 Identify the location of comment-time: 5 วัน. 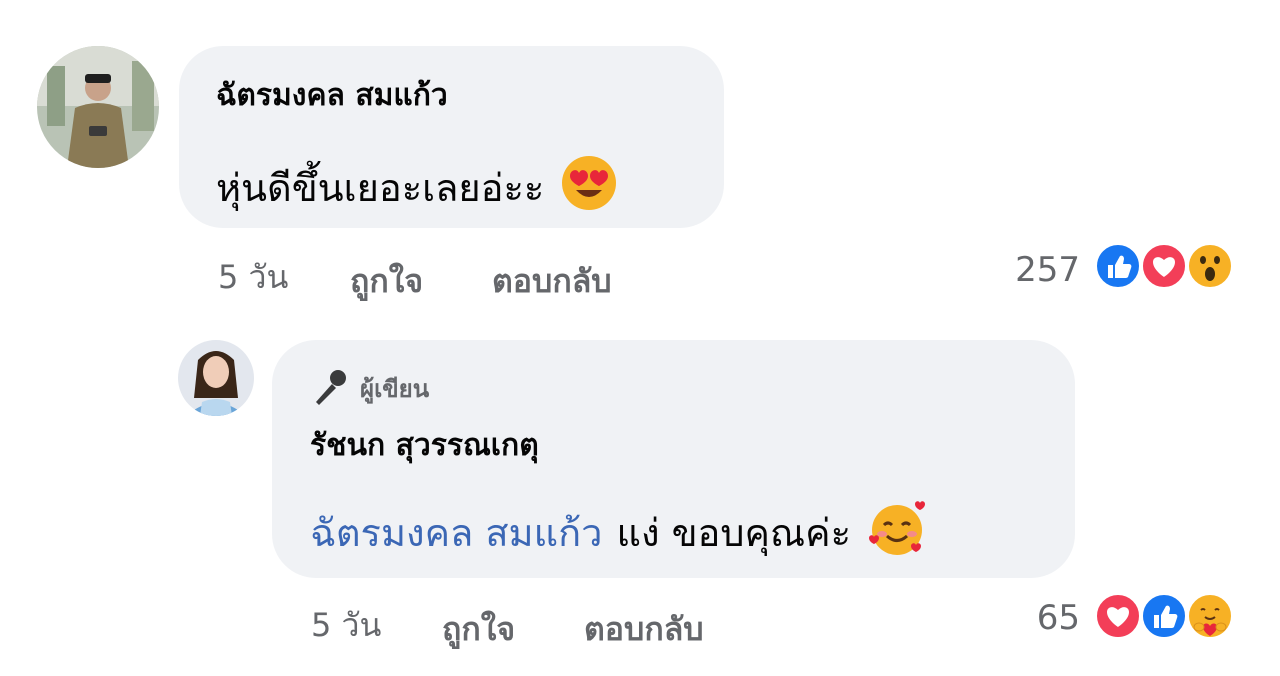
(346, 625).